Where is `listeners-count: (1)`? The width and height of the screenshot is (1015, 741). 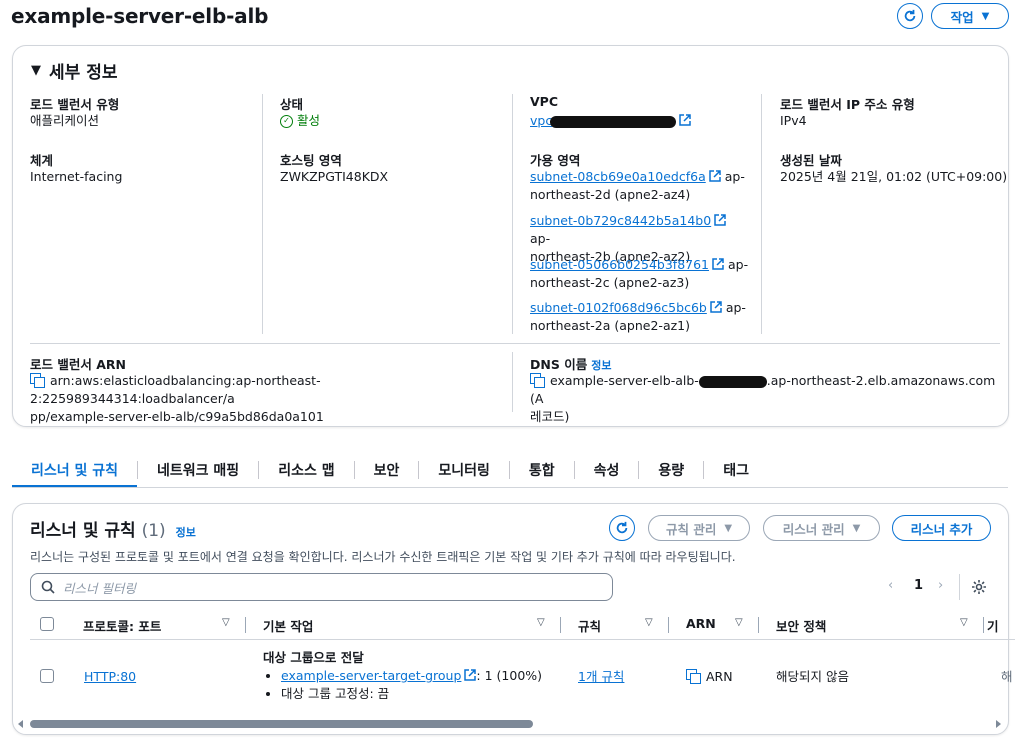
listeners-count: (1) is located at coordinates (153, 531).